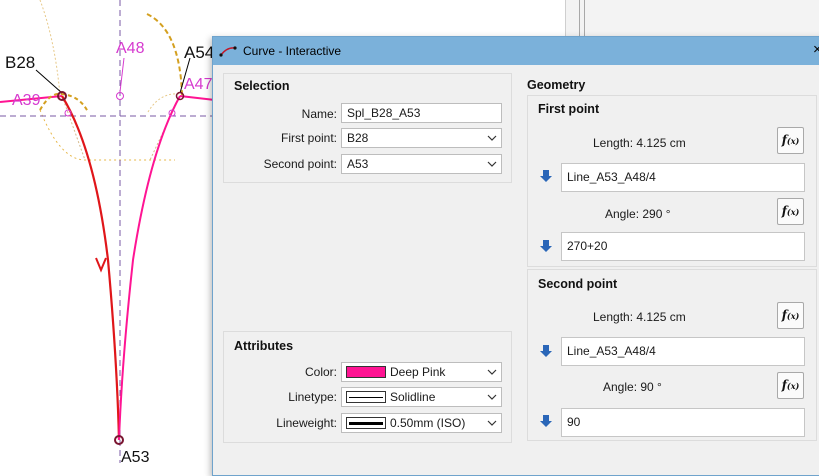  Describe the element at coordinates (308, 138) in the screenshot. I see `first-point-label: First point:` at that location.